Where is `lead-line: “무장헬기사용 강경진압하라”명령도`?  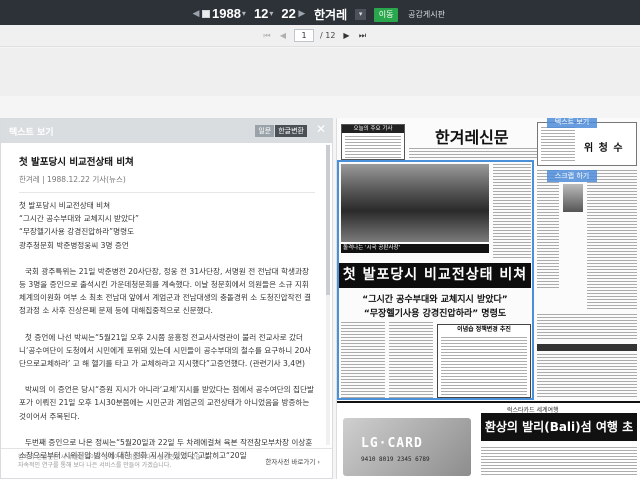
lead-line: “무장헬기사용 강경진압하라”명령도 is located at coordinates (77, 232).